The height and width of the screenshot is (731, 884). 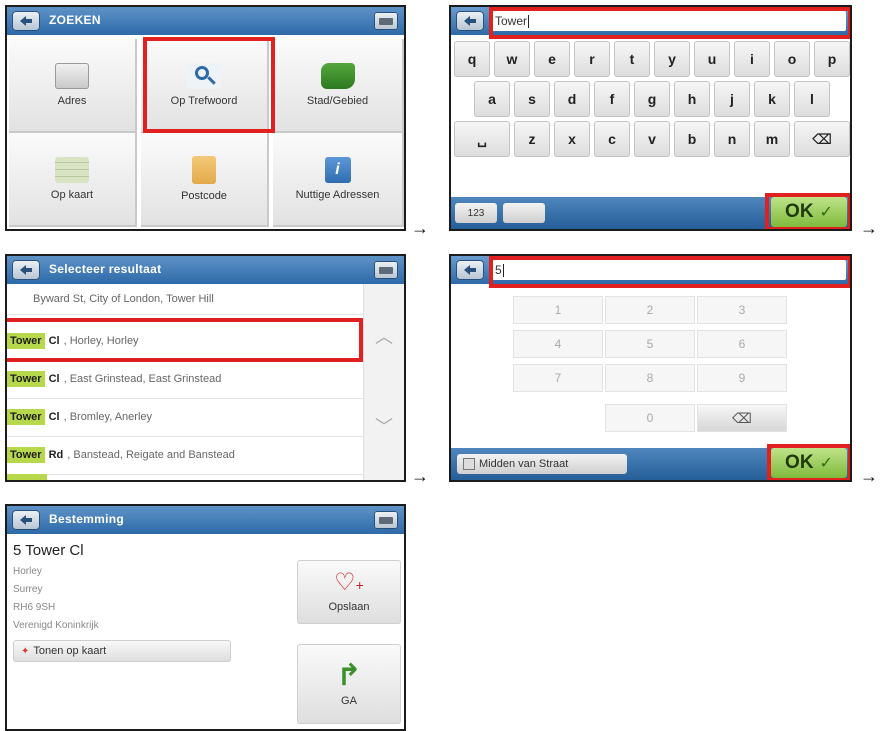 I want to click on tile-on-map: Op kaart, so click(x=73, y=180).